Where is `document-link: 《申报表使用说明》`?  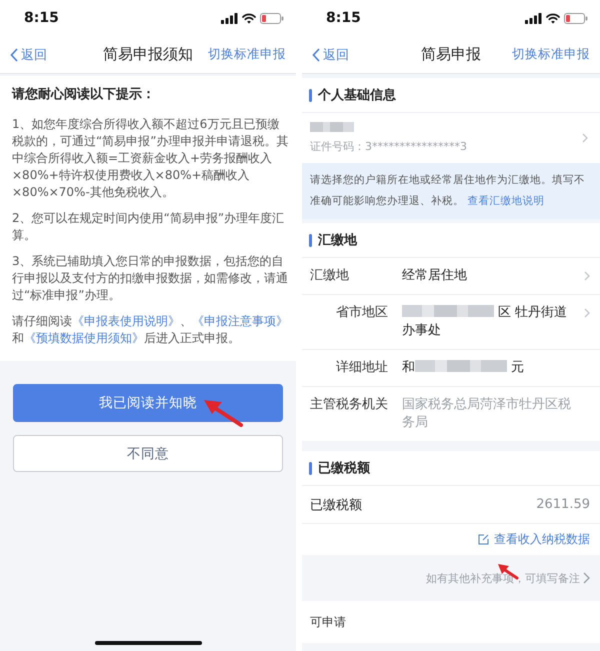
document-link: 《申报表使用说明》 is located at coordinates (126, 321).